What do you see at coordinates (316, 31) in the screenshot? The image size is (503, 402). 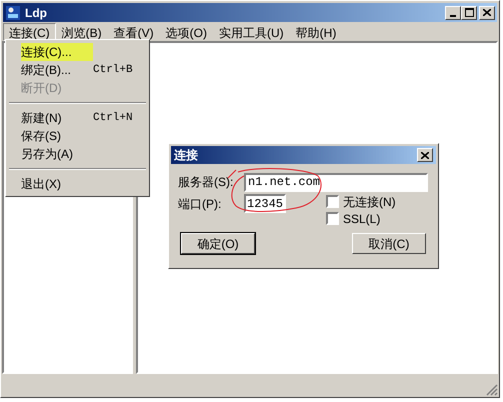 I see `menu-bar-item: 帮助(H)` at bounding box center [316, 31].